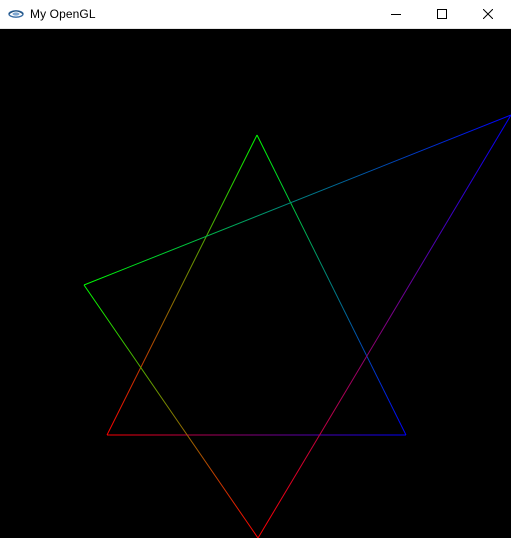 Image resolution: width=511 pixels, height=538 pixels. What do you see at coordinates (63, 14) in the screenshot?
I see `window-title: My OpenGL` at bounding box center [63, 14].